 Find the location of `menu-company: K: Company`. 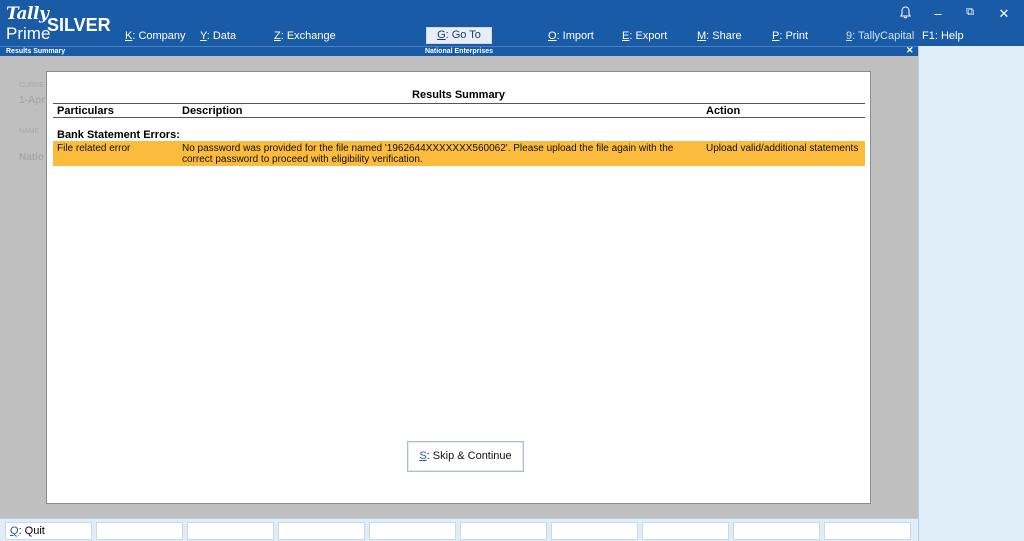

menu-company: K: Company is located at coordinates (155, 36).